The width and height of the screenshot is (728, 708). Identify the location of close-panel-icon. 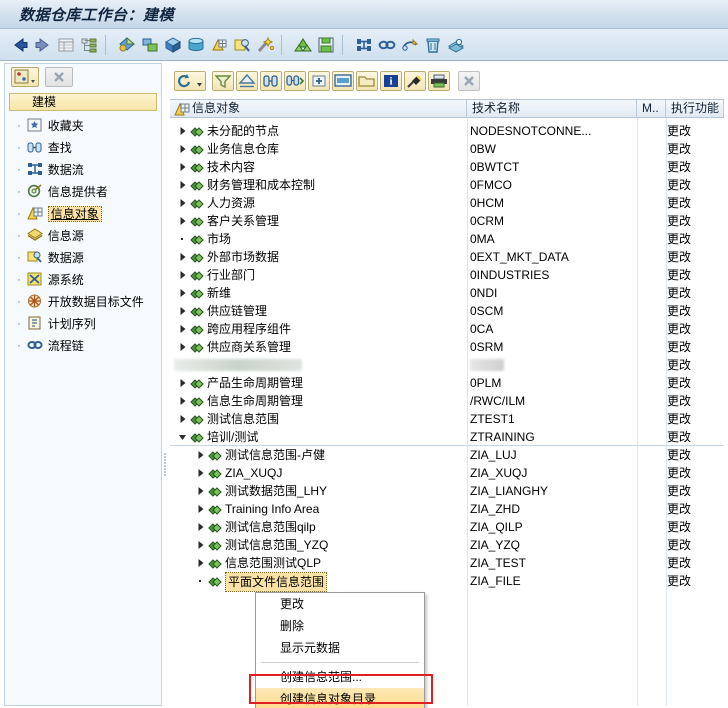
(59, 77).